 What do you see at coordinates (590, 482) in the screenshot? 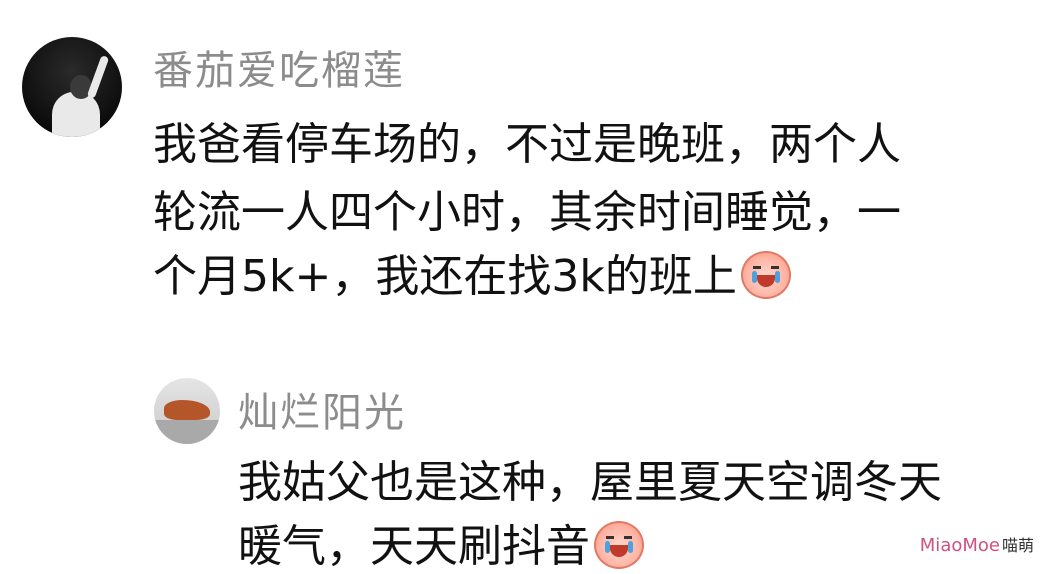
I see `reply-line-1: 我姑父也是这种，屋里夏天空调冬天` at bounding box center [590, 482].